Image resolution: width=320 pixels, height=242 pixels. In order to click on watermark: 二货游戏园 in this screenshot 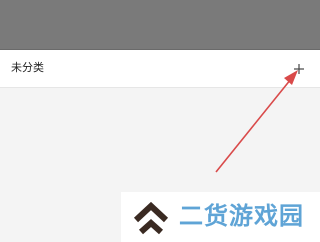, I will do `click(220, 217)`.